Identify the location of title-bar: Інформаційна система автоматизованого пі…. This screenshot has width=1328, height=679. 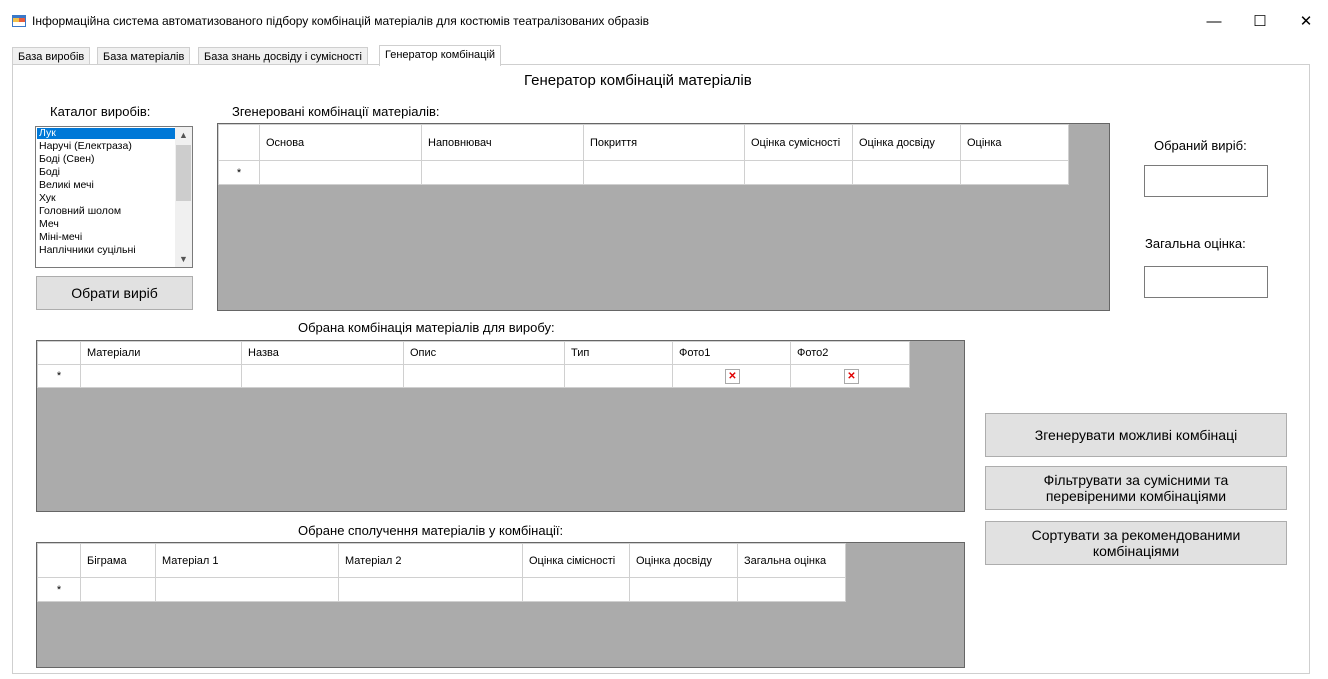
(664, 22).